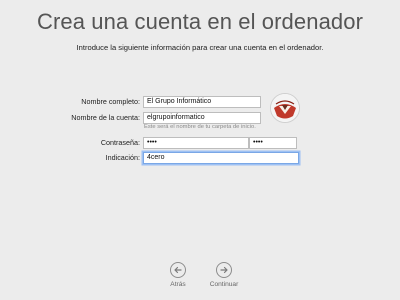  I want to click on password-hint-label: Indicación:, so click(122, 157).